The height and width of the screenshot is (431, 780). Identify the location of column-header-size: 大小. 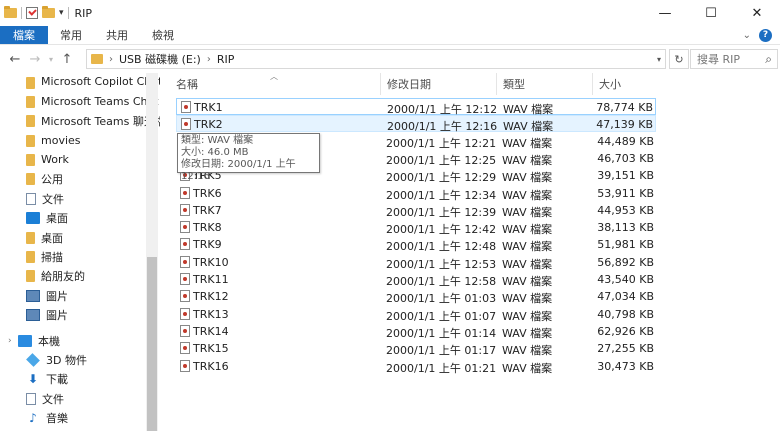
(627, 84).